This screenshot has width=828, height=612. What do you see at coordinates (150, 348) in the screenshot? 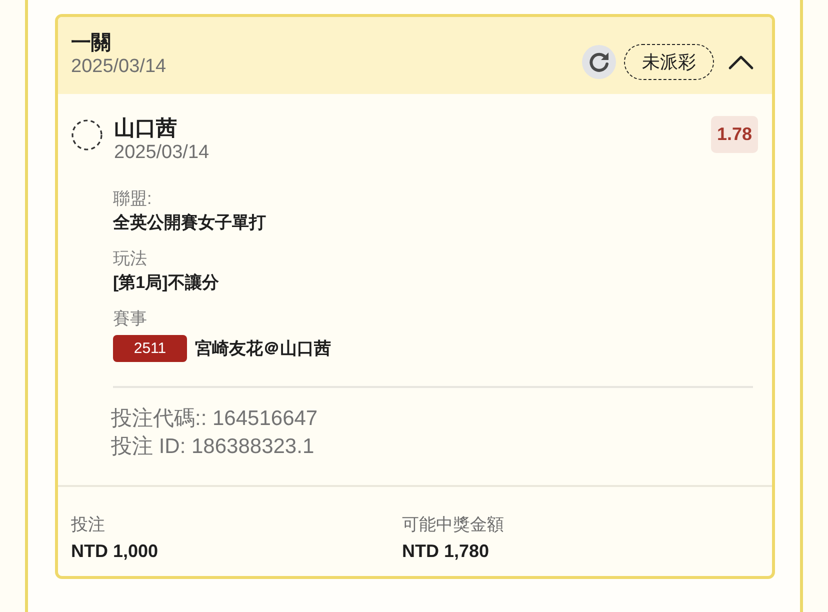
I see `event-code-badge: 2511` at bounding box center [150, 348].